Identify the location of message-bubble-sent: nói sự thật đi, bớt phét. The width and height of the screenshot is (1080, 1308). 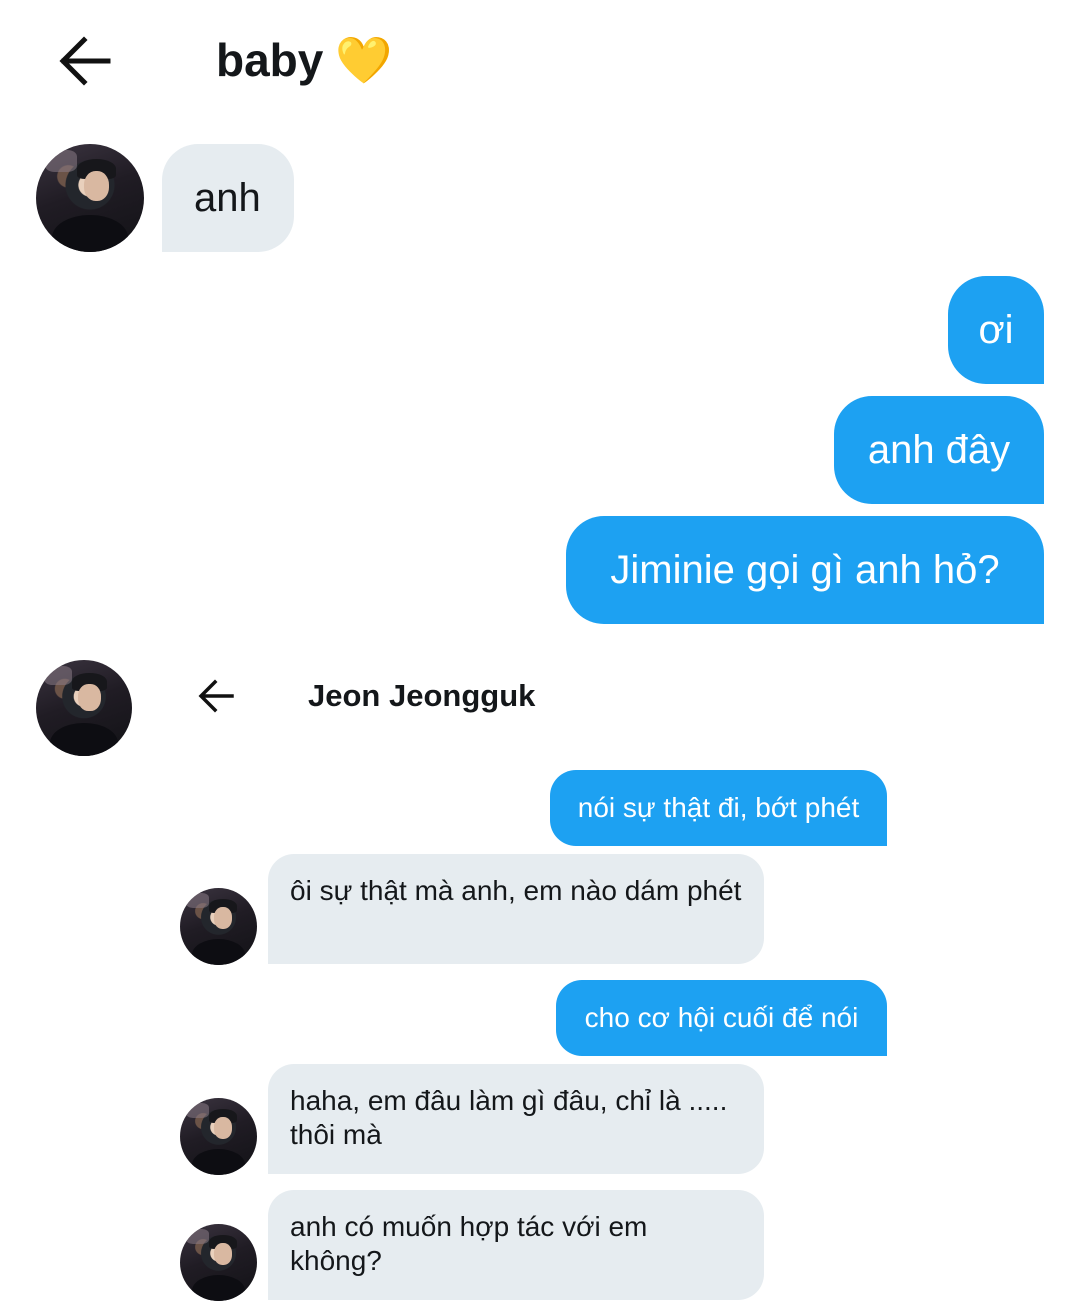
(718, 808).